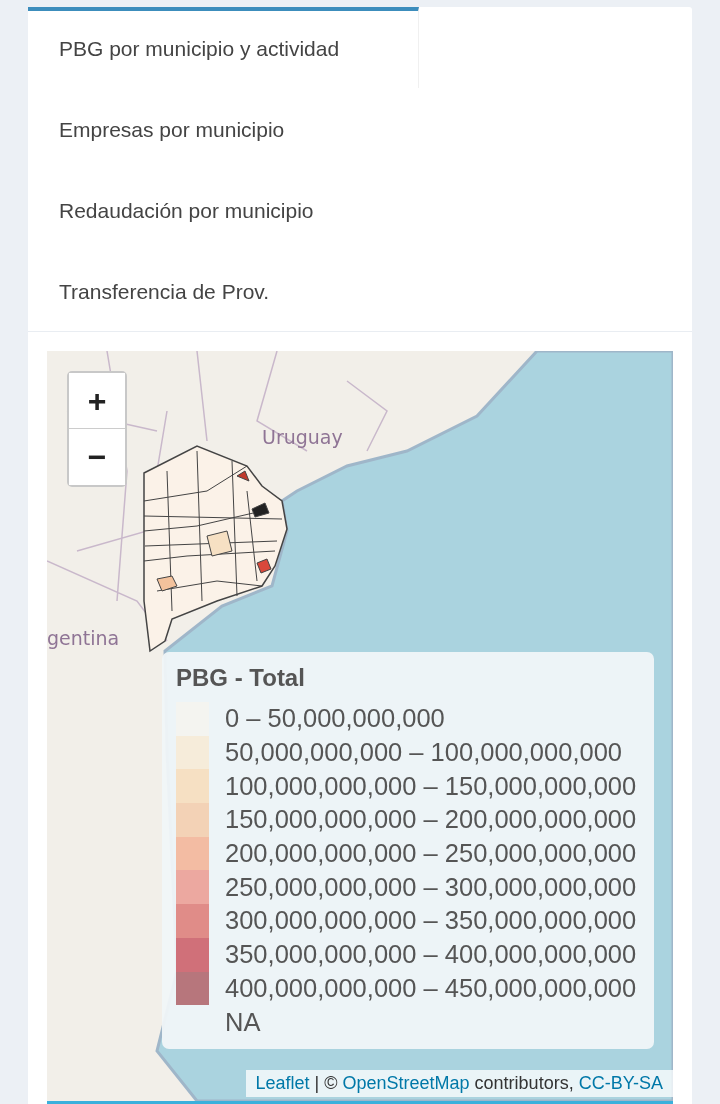 The width and height of the screenshot is (720, 1104). What do you see at coordinates (223, 47) in the screenshot?
I see `tab: PBG por municipio y actividad` at bounding box center [223, 47].